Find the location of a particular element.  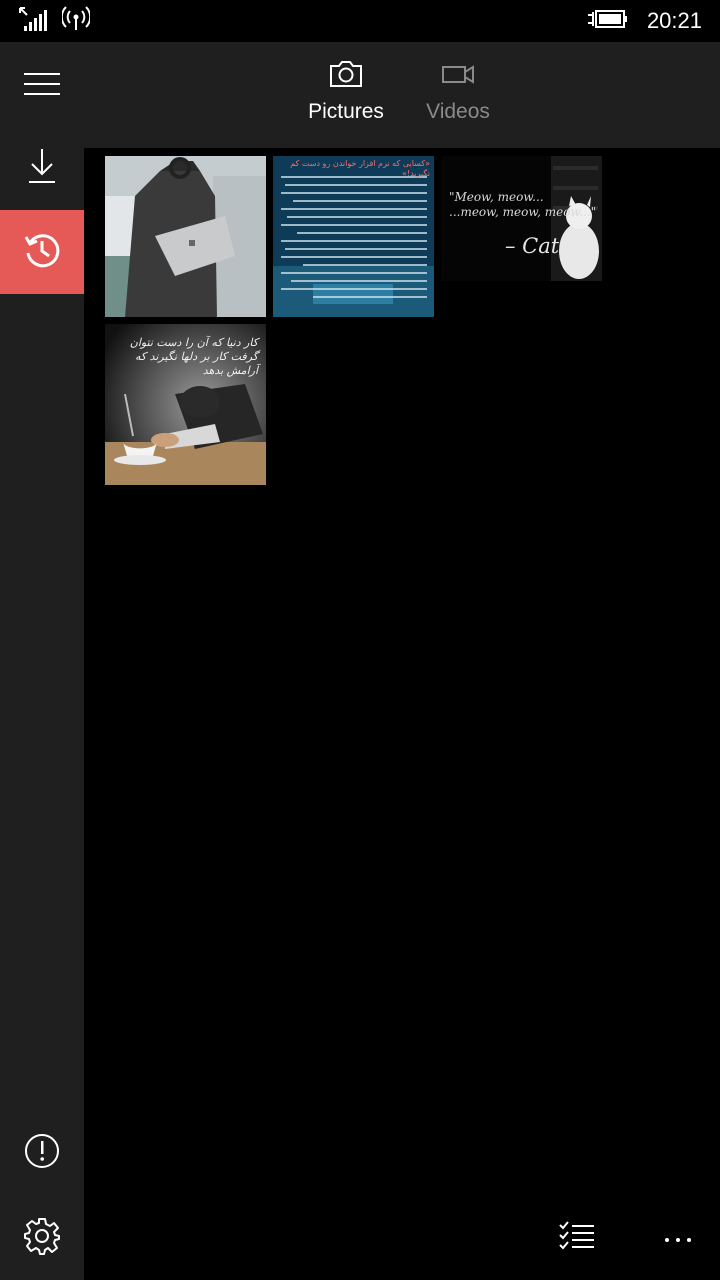

signal-icon is located at coordinates (33, 21).